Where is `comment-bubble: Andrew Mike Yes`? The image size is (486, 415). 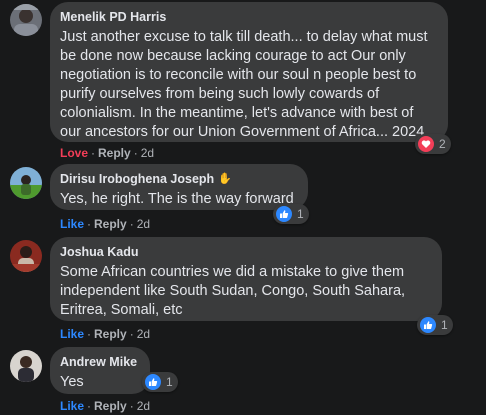 comment-bubble: Andrew Mike Yes is located at coordinates (100, 370).